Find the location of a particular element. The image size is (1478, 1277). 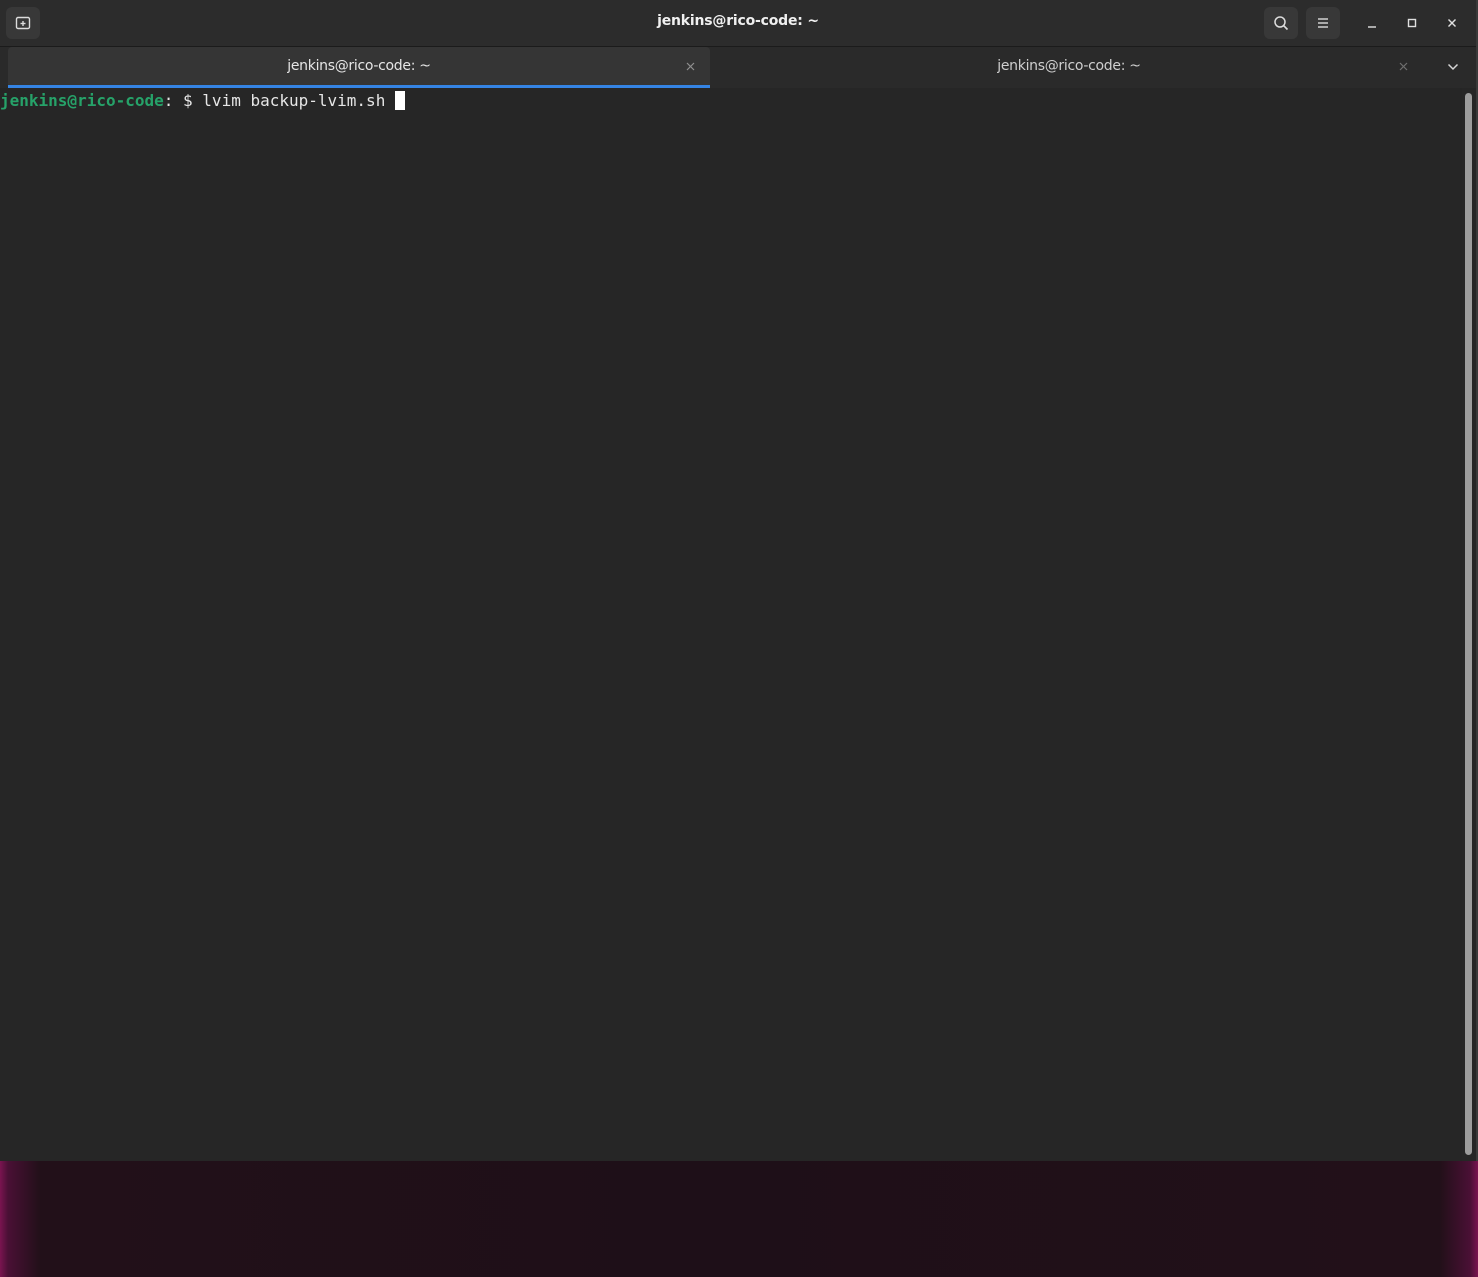

prompt-user-host: jenkins@rico-code is located at coordinates (82, 100).